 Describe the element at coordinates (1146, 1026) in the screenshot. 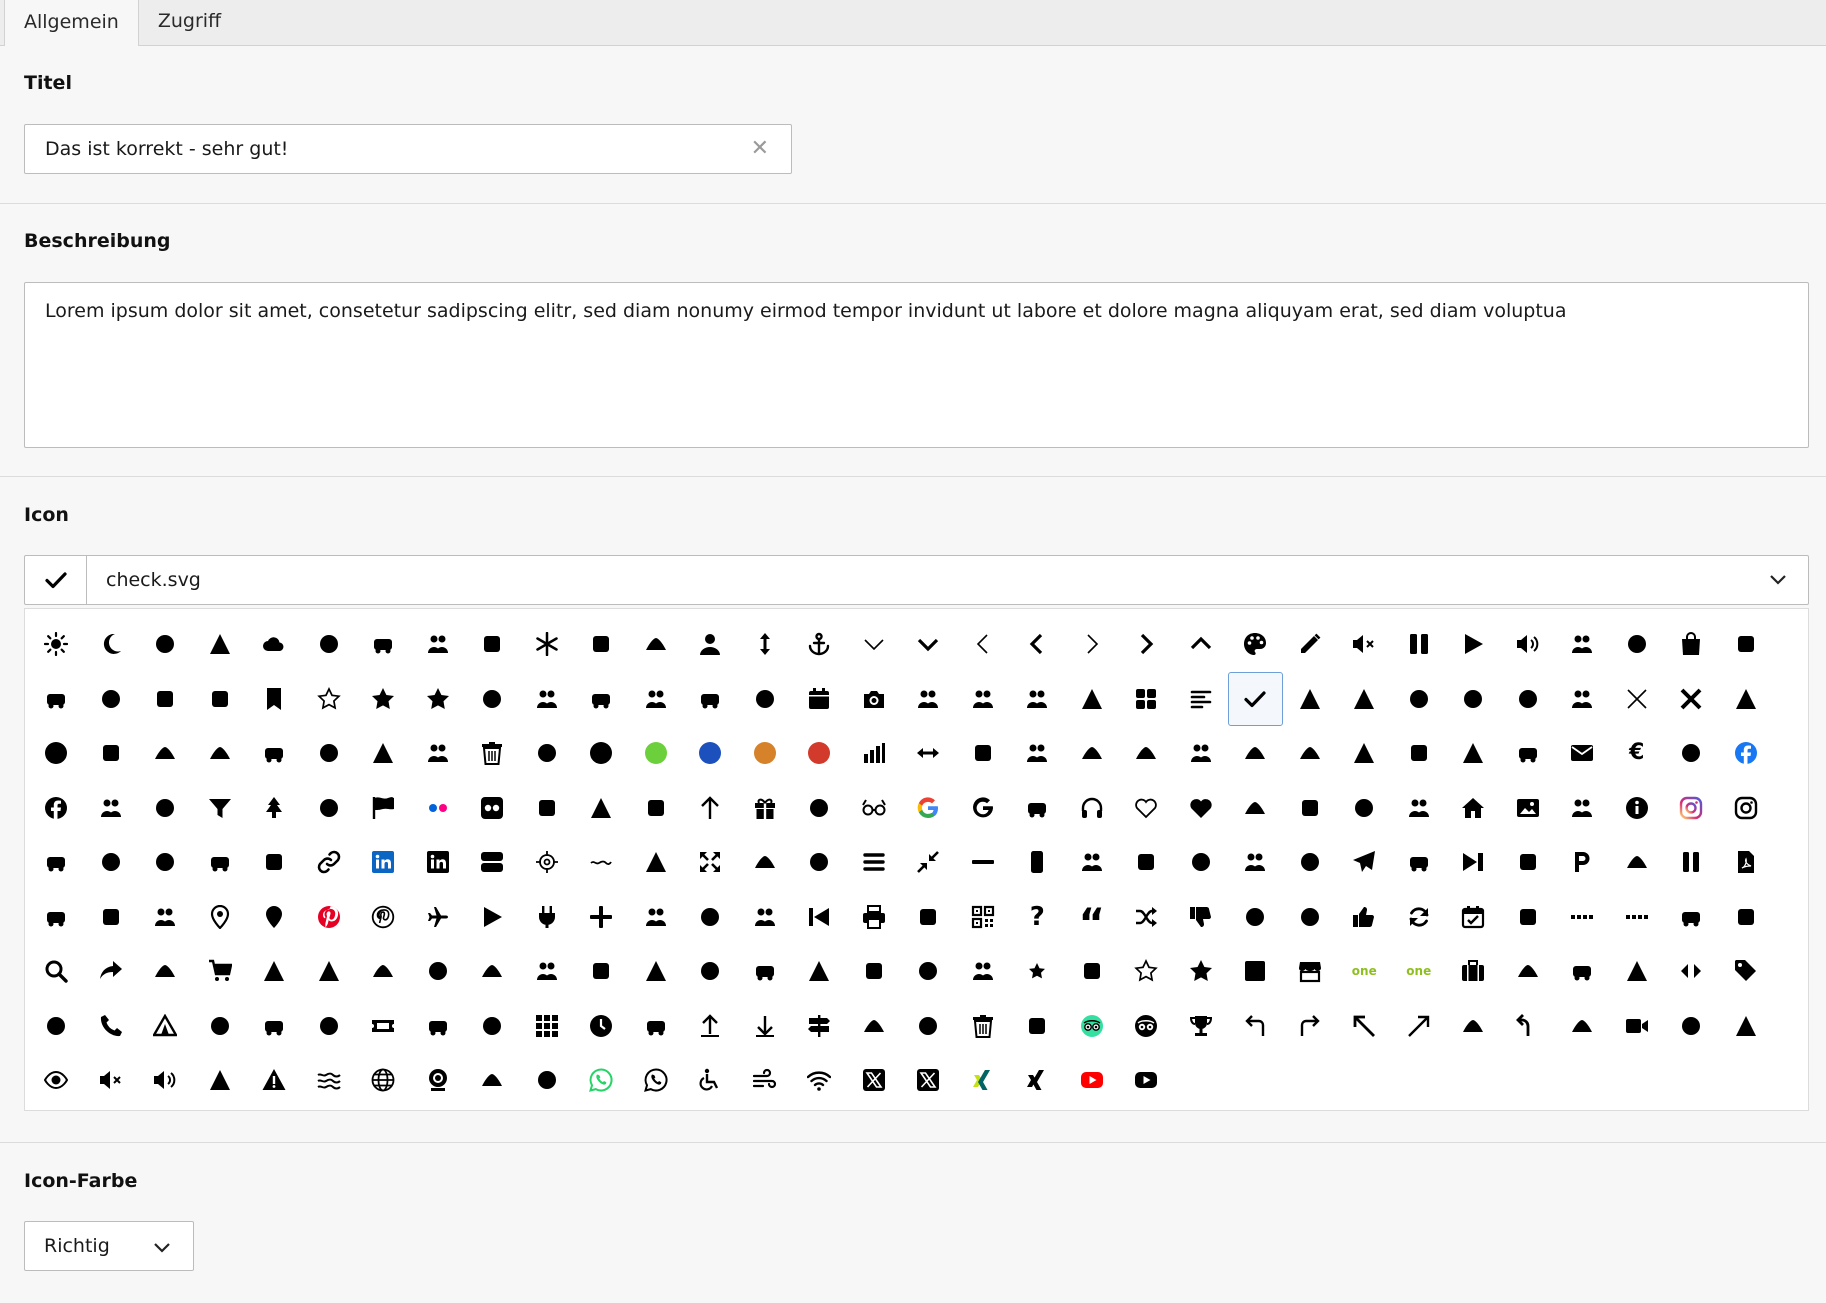

I see `tripadvisor-icon` at that location.